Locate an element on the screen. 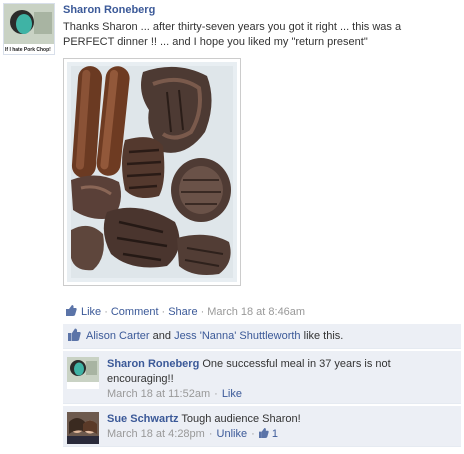 The image size is (464, 454). author-avatar: If I hate Pork Chop! is located at coordinates (29, 29).